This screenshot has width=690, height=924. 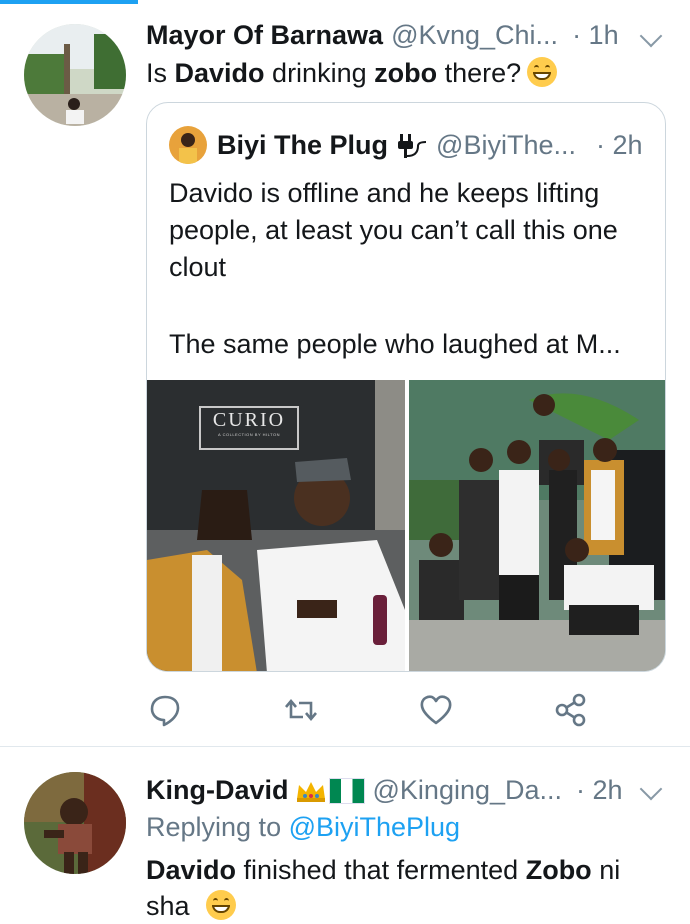 I want to click on quoted-header: Biyi The Plug @BiyiThe... · 2h, so click(x=430, y=145).